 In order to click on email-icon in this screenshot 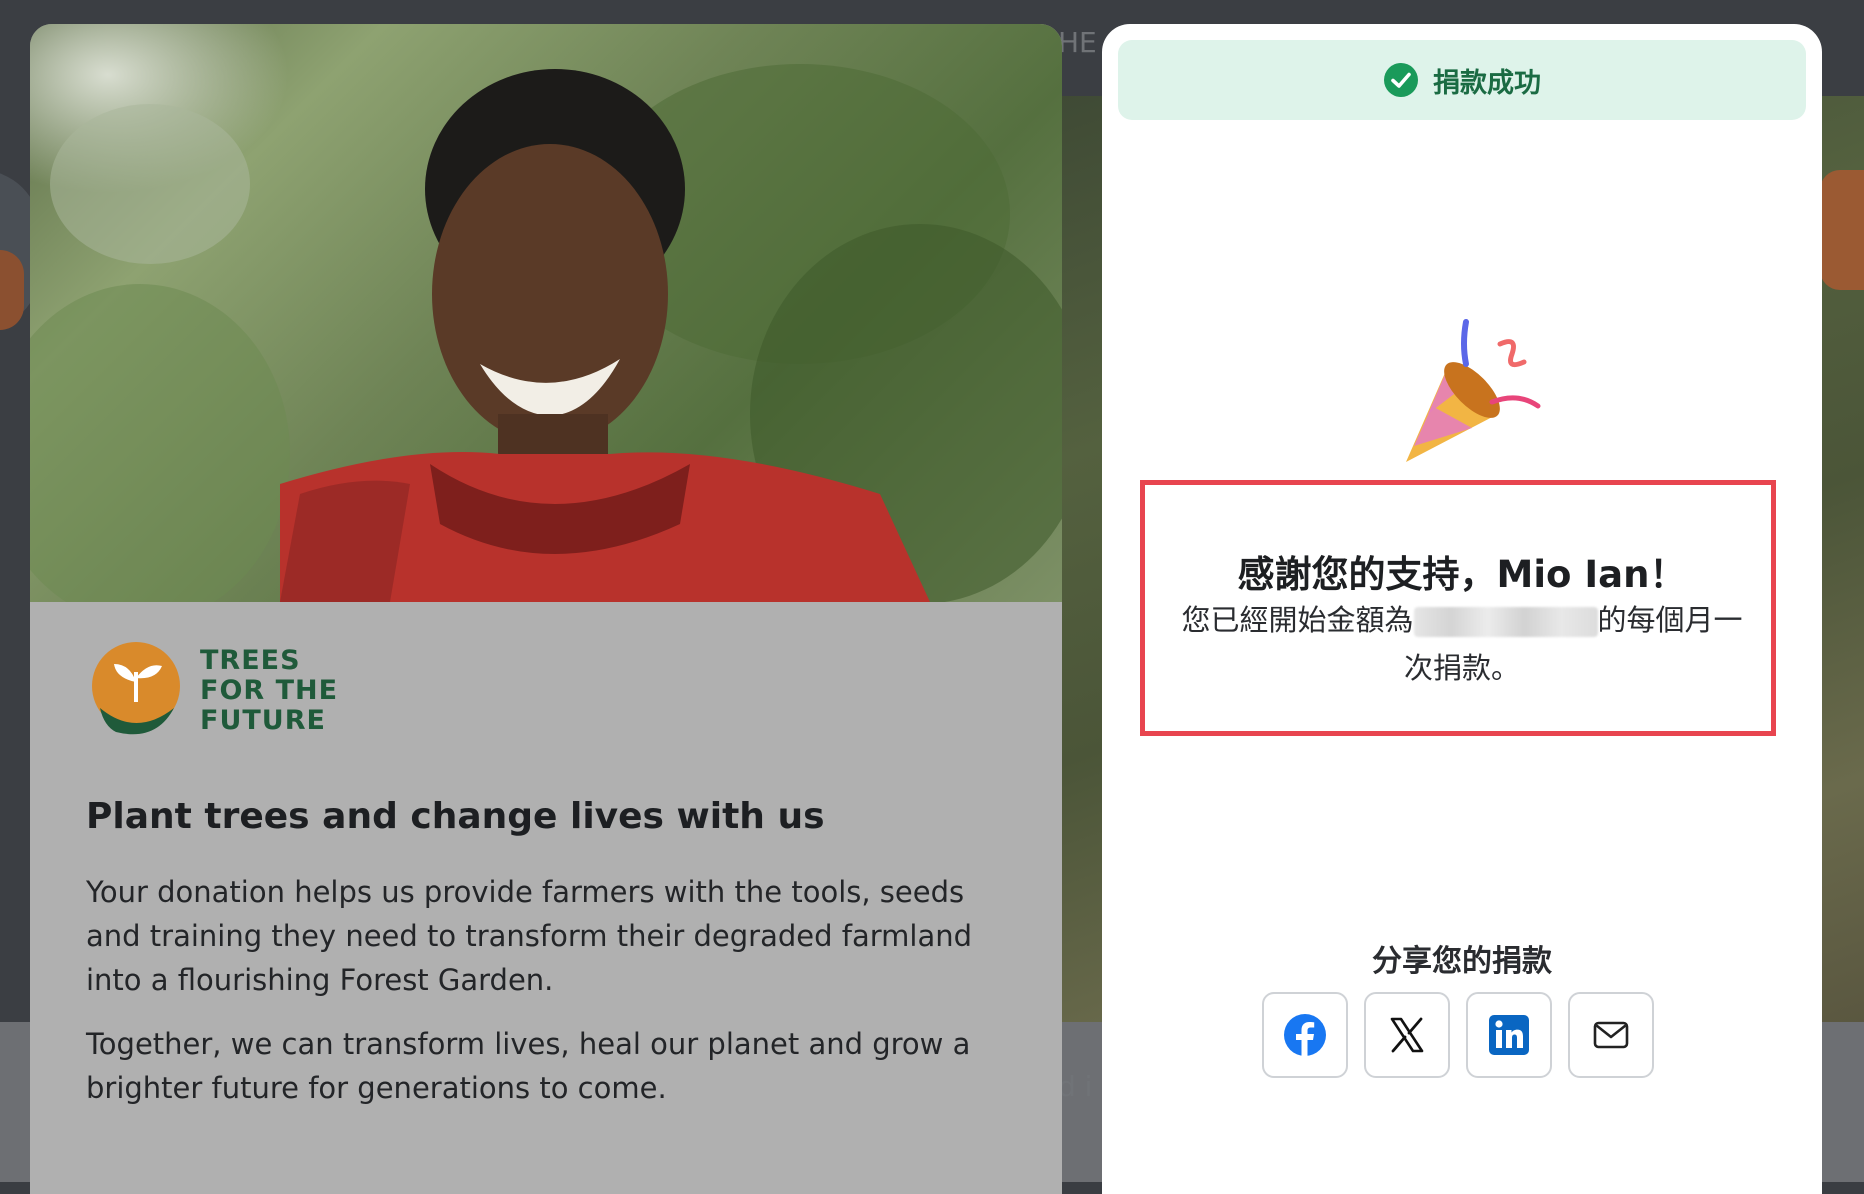, I will do `click(1611, 1035)`.